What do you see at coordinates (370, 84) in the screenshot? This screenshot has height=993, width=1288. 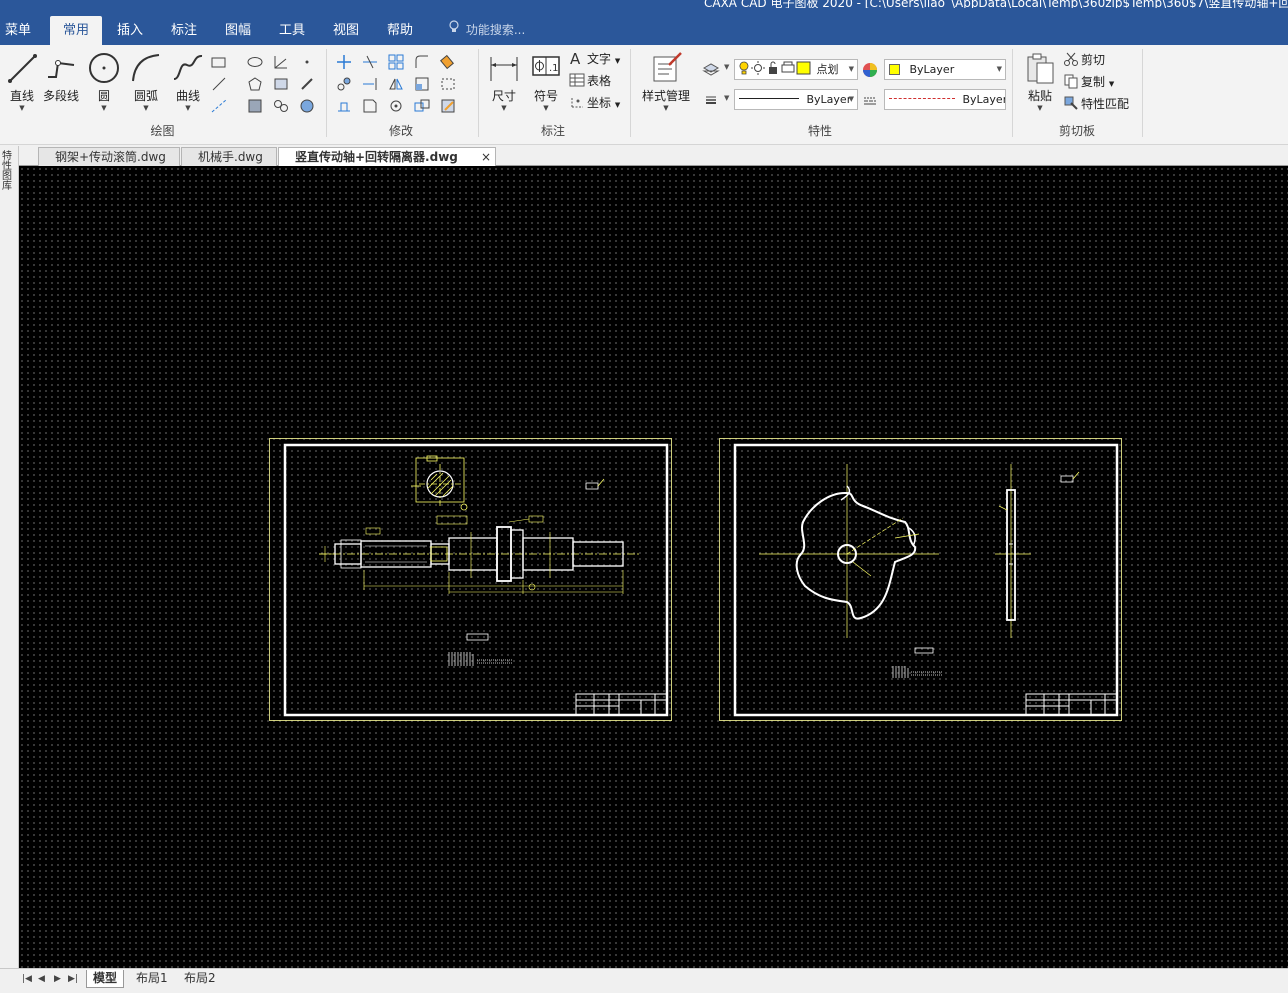 I see `extend-icon` at bounding box center [370, 84].